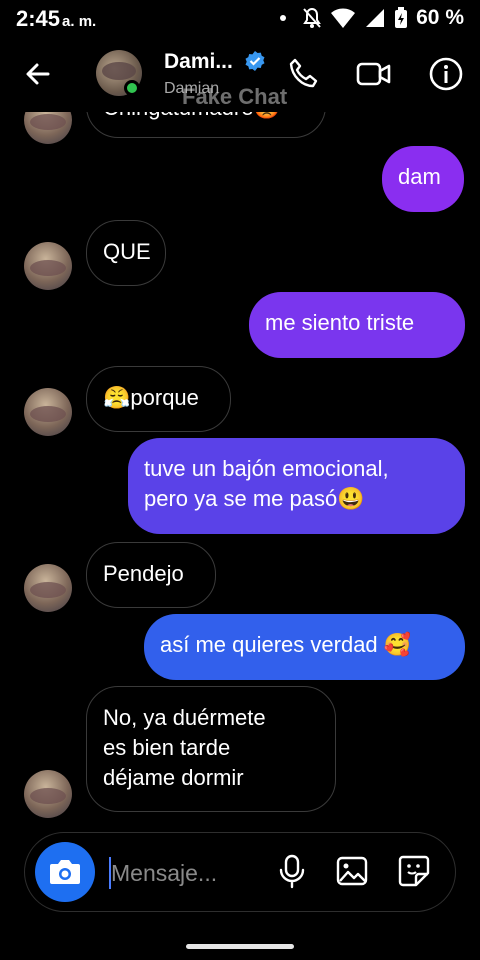  Describe the element at coordinates (240, 19) in the screenshot. I see `status-bar: 2:45 a. m. 60 %` at that location.